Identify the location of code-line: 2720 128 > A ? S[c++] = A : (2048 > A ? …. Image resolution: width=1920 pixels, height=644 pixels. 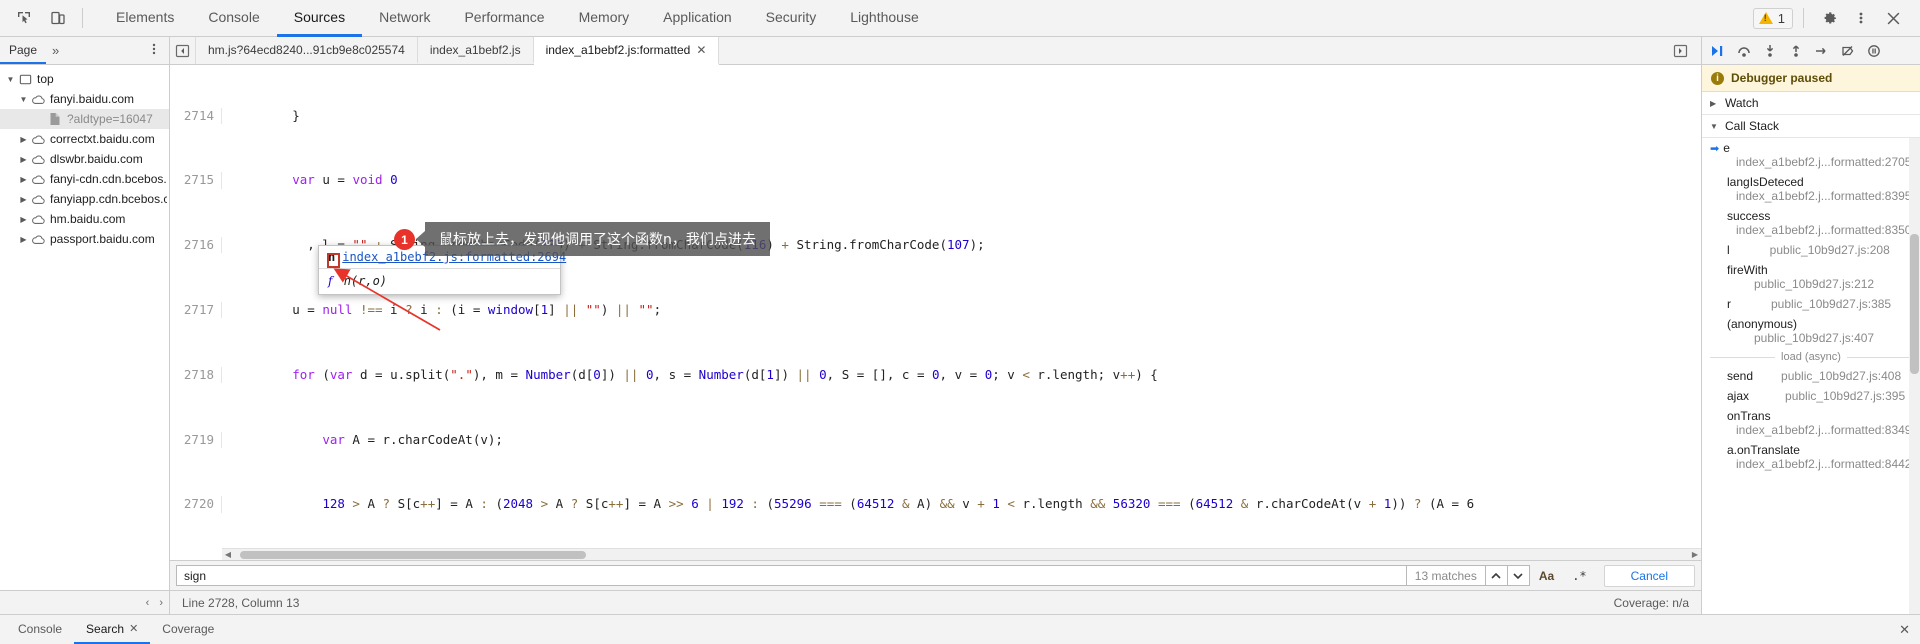
(935, 504).